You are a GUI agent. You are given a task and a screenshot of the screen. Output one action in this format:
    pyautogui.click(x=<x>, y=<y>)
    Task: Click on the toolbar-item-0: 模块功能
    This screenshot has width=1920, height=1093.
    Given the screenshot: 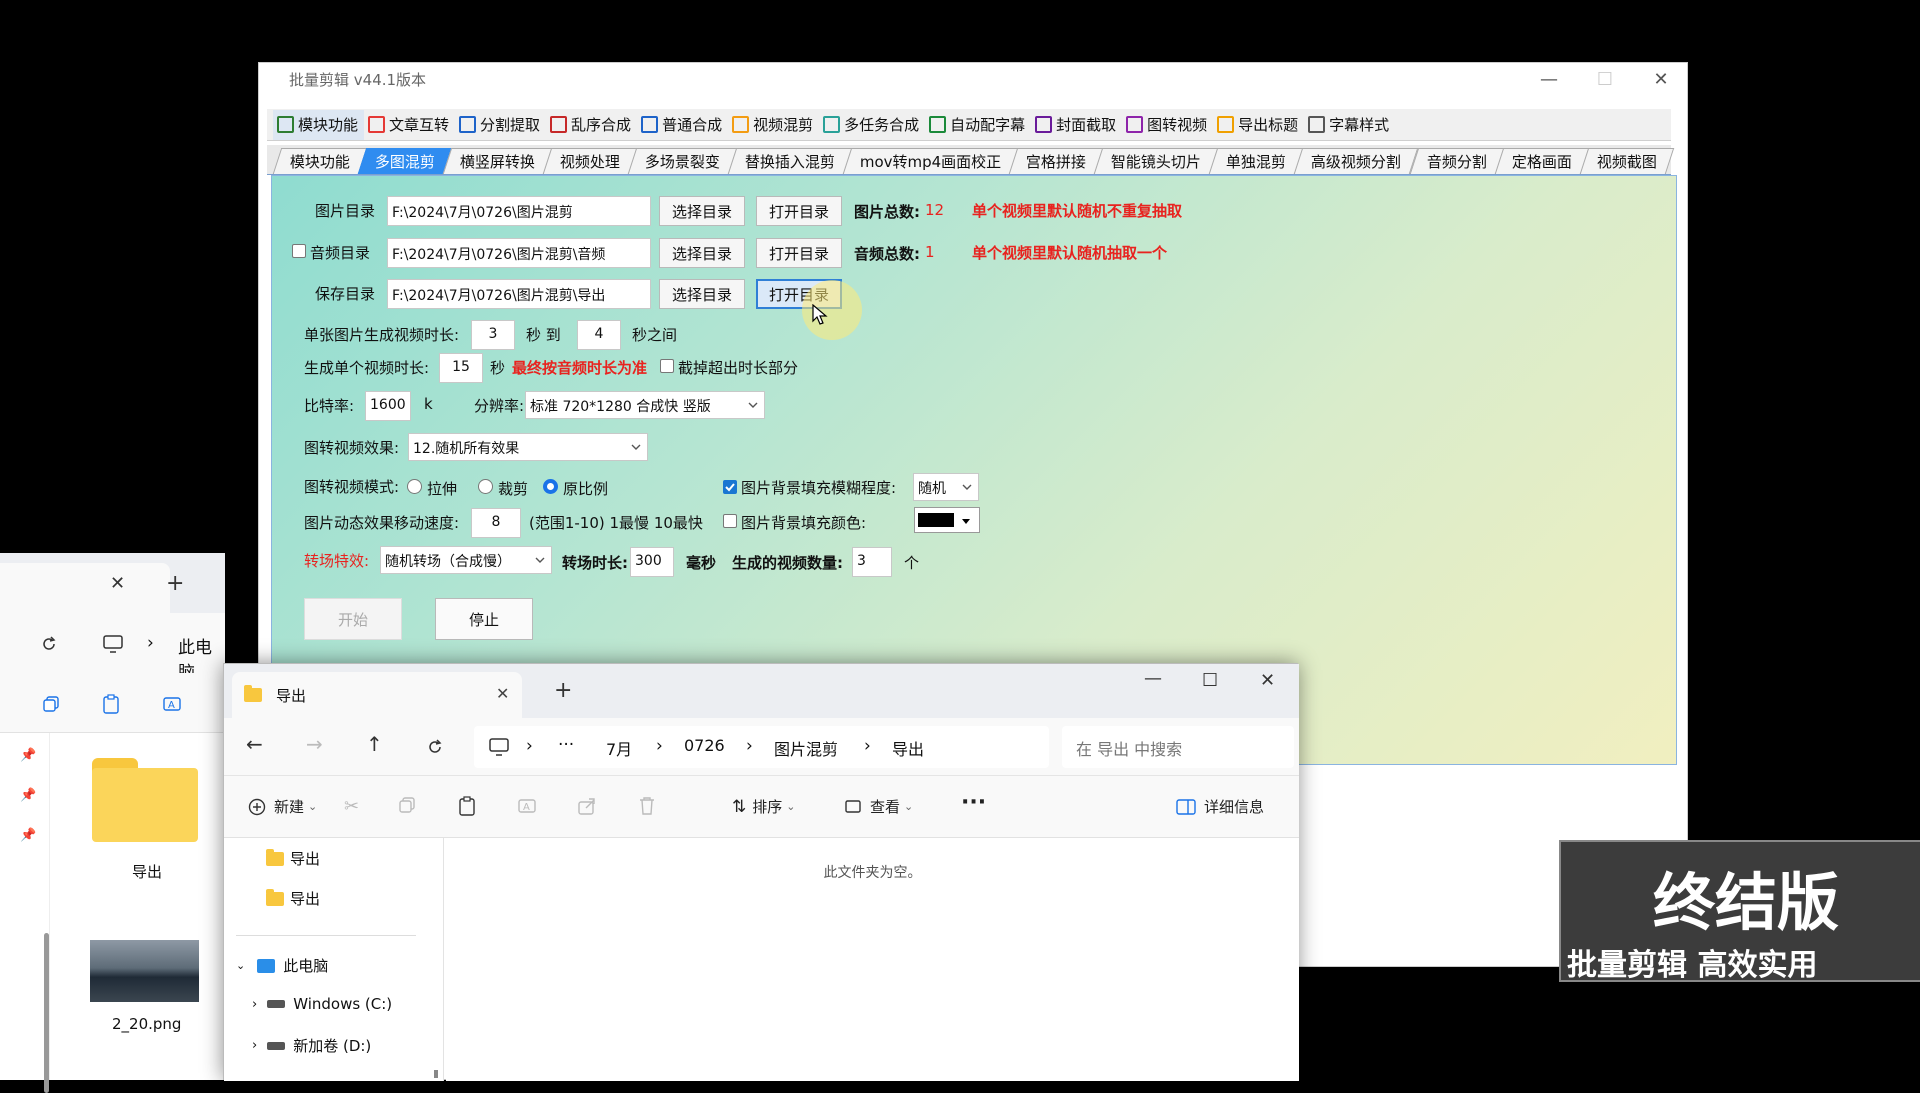 What is the action you would take?
    pyautogui.click(x=319, y=124)
    